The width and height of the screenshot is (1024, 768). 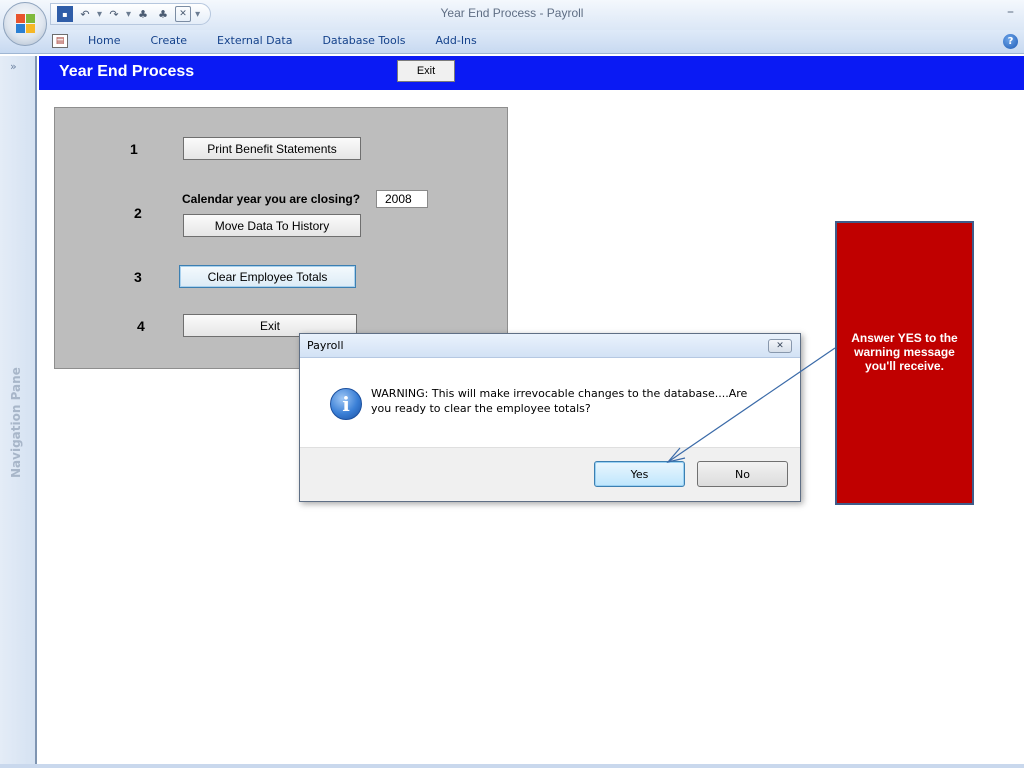 I want to click on form-header: Year End Process Exit, so click(x=531, y=73).